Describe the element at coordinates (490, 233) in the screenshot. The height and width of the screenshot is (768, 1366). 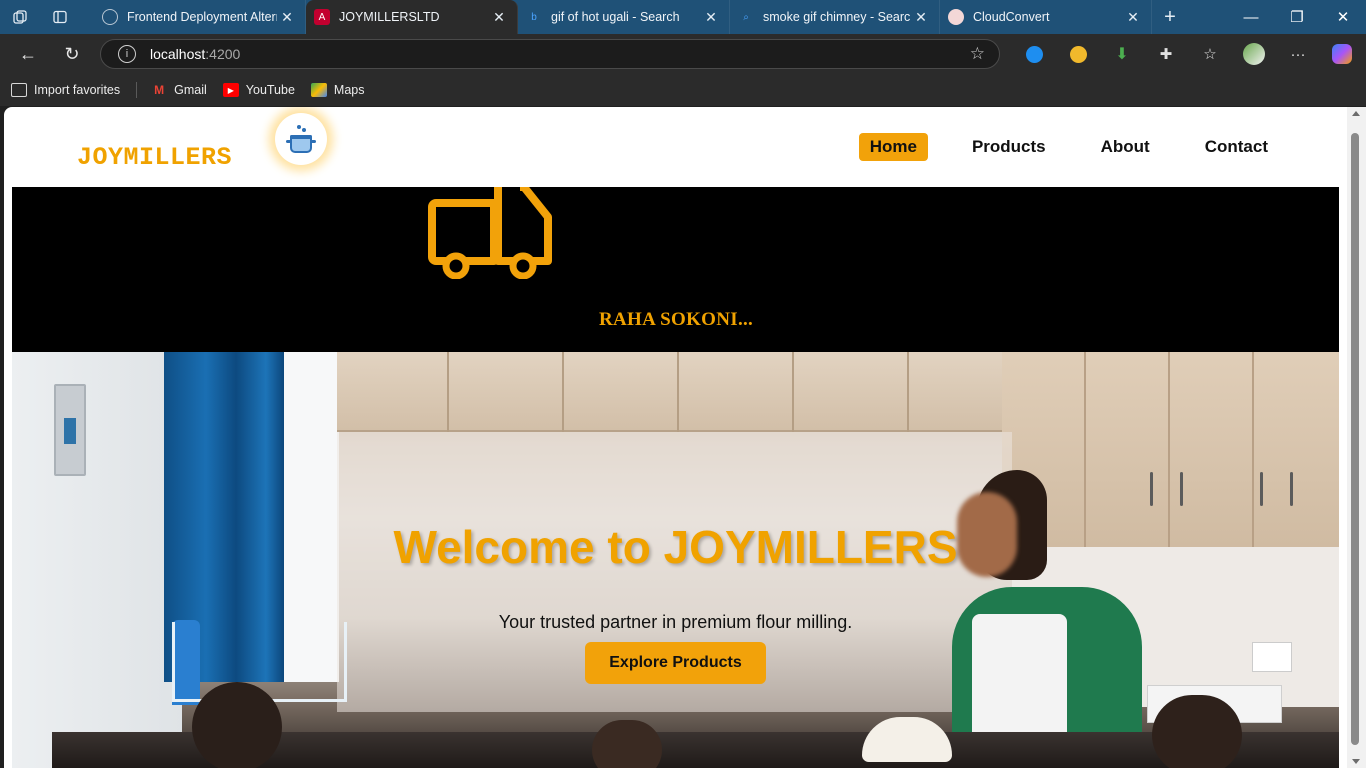
I see `delivery-truck-icon` at that location.